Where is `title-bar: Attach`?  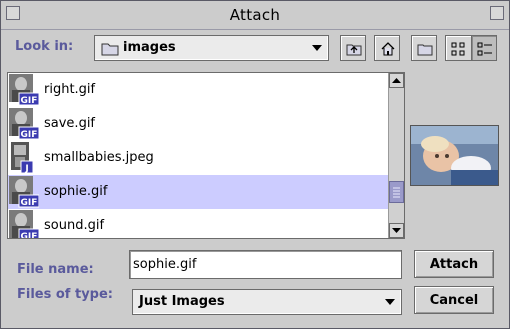
title-bar: Attach is located at coordinates (255, 15).